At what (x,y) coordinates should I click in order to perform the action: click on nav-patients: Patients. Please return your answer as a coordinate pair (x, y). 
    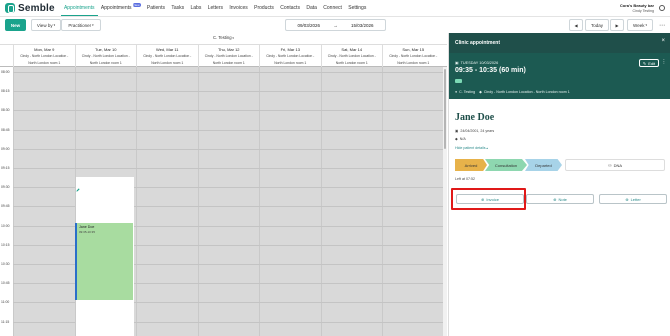
    Looking at the image, I should click on (156, 8).